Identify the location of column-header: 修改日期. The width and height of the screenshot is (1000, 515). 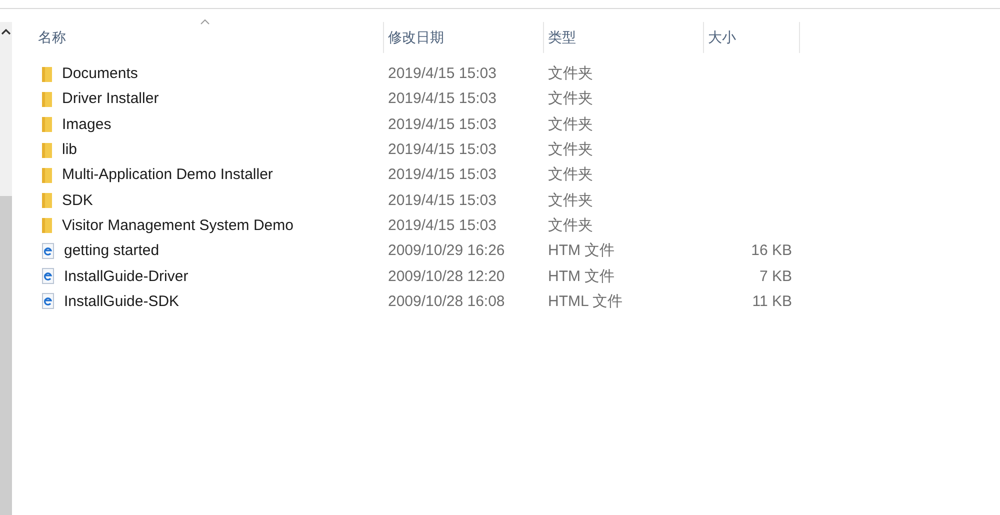
(464, 37).